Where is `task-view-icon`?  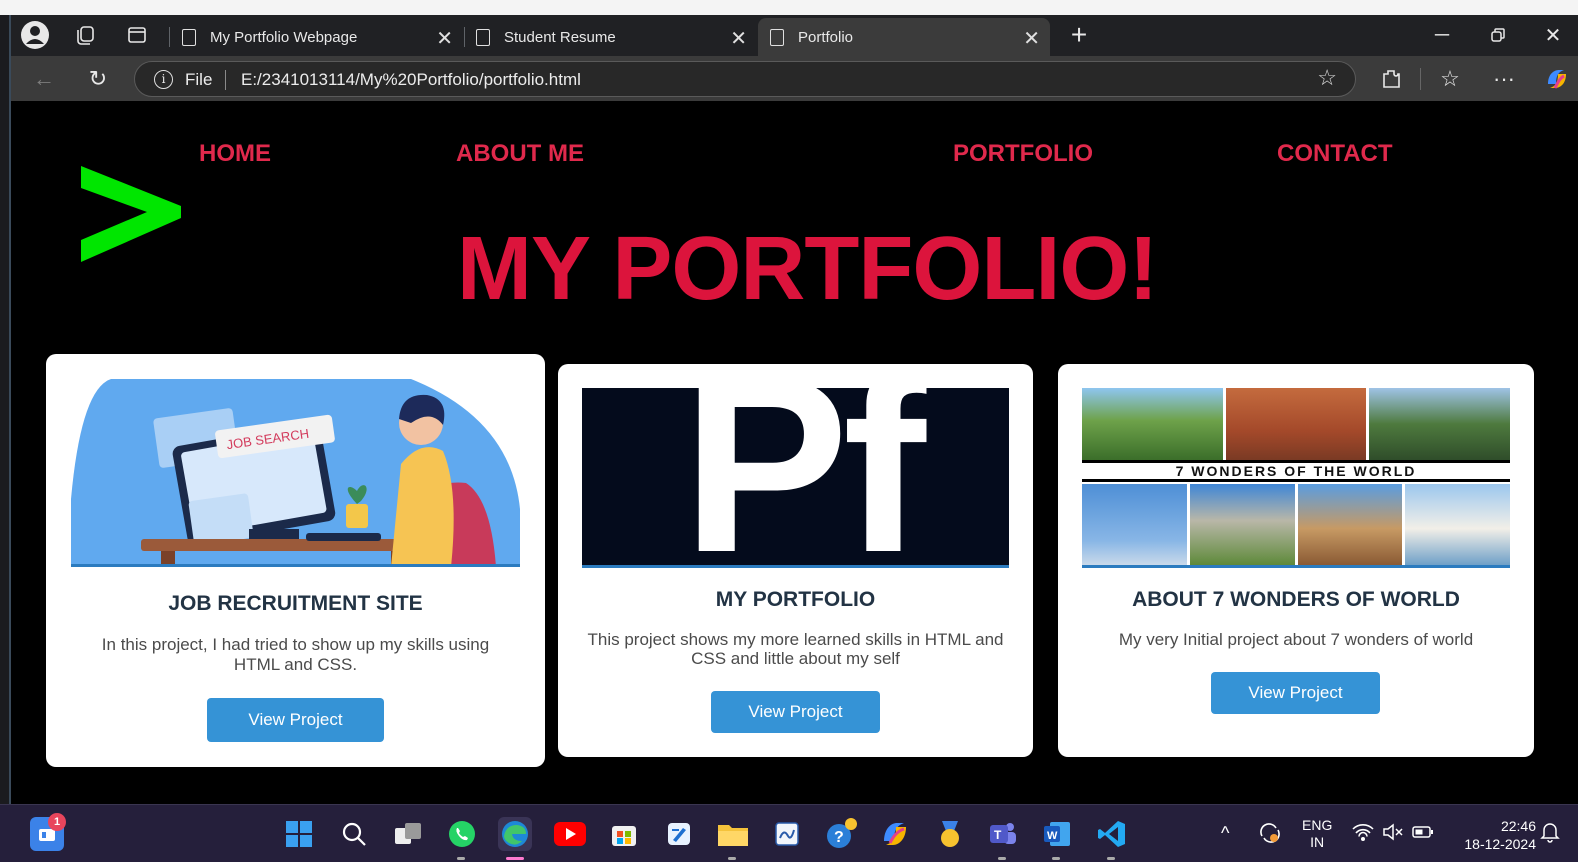
task-view-icon is located at coordinates (408, 834).